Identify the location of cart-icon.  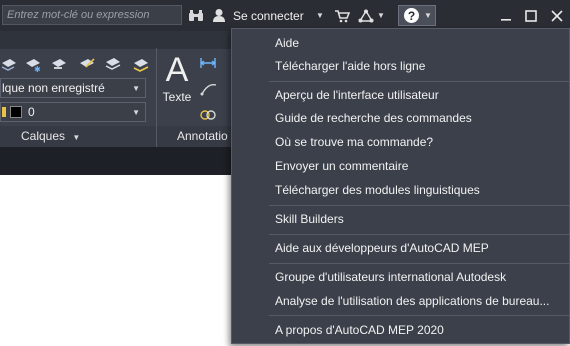
(342, 15).